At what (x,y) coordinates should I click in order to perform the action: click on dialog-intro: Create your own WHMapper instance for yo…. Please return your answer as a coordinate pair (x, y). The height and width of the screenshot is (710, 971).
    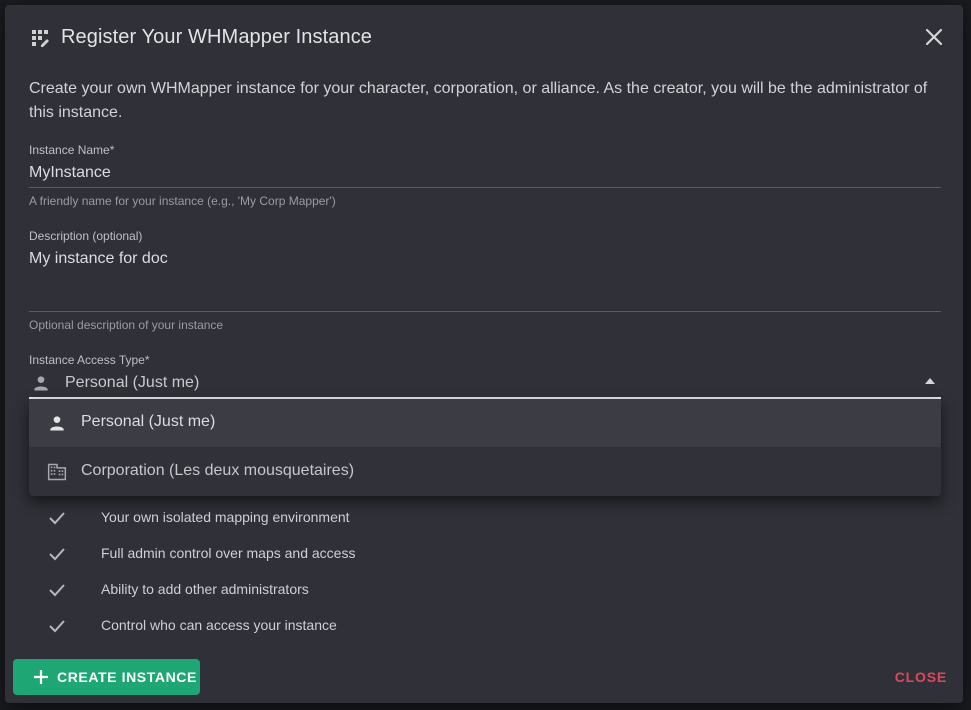
    Looking at the image, I should click on (478, 100).